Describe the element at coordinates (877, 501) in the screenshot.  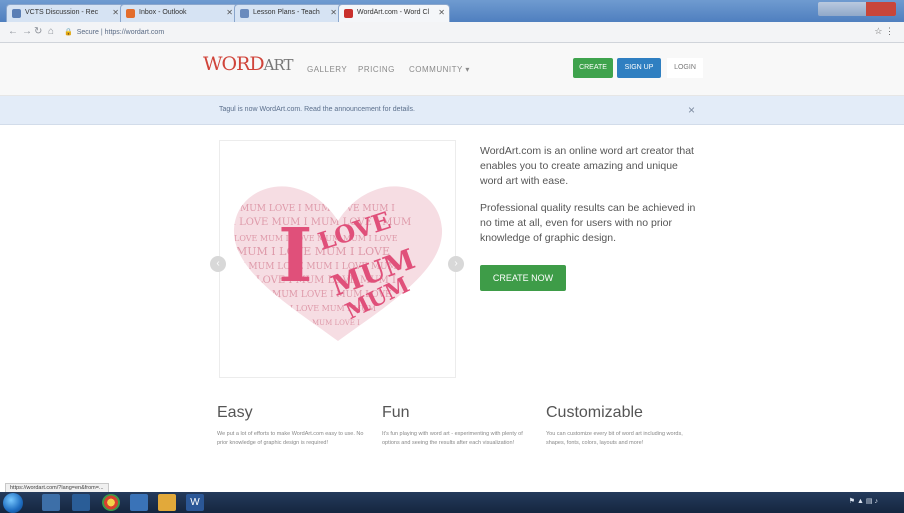
I see `volume-icon: ♪` at that location.